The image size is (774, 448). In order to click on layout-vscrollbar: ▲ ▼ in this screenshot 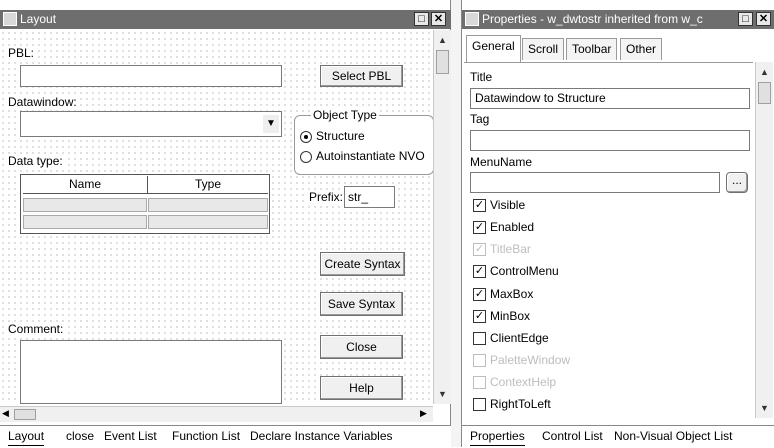, I will do `click(442, 217)`.